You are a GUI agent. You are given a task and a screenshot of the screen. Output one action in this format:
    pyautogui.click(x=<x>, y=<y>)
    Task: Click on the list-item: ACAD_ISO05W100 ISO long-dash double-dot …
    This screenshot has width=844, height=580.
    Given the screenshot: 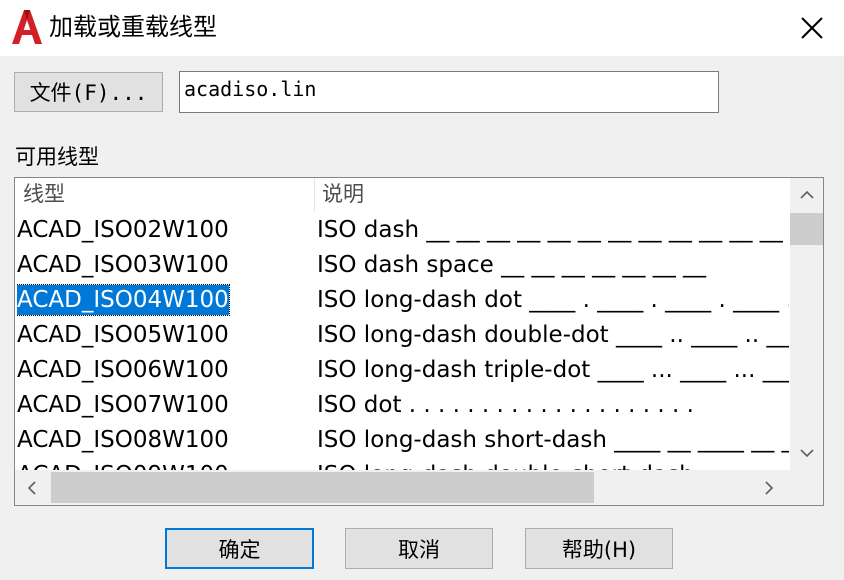 What is the action you would take?
    pyautogui.click(x=402, y=335)
    